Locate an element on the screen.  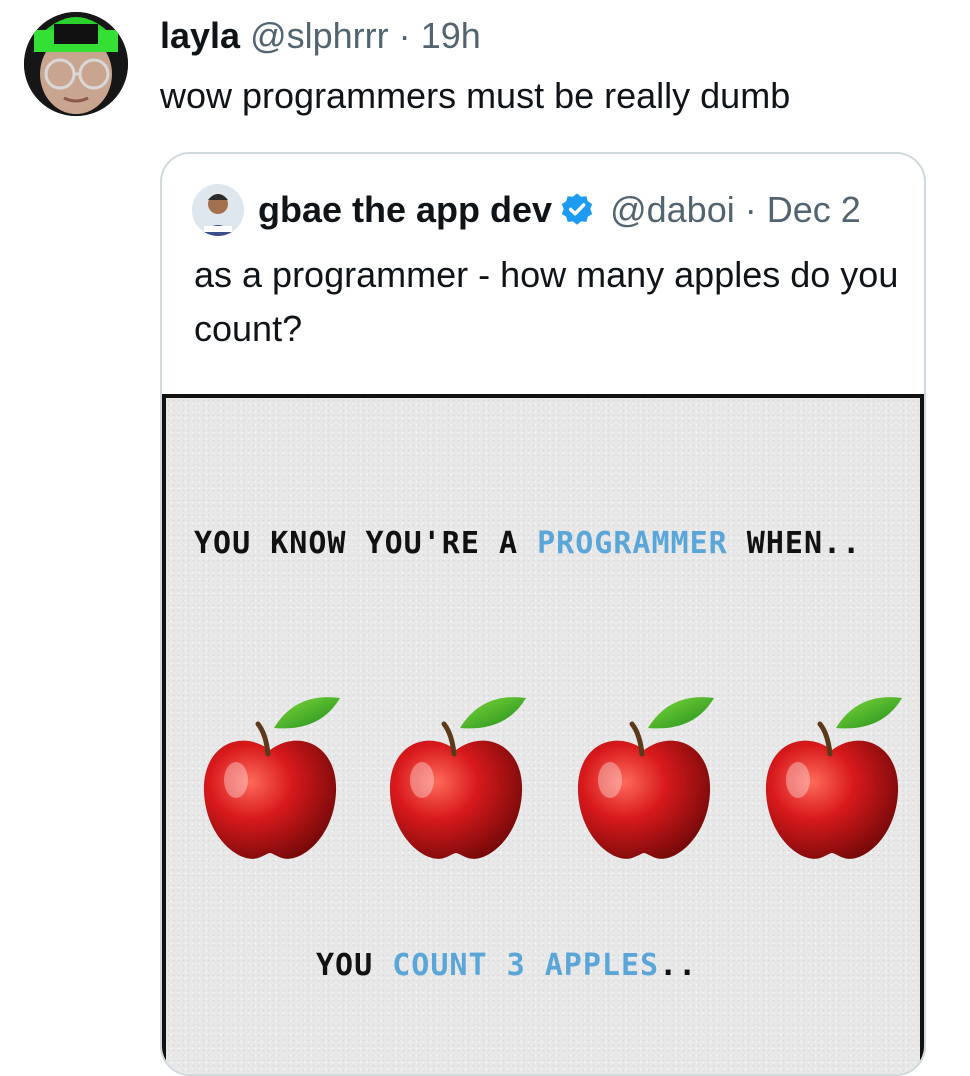
quoted-tweet-date: Dec 2 is located at coordinates (814, 210).